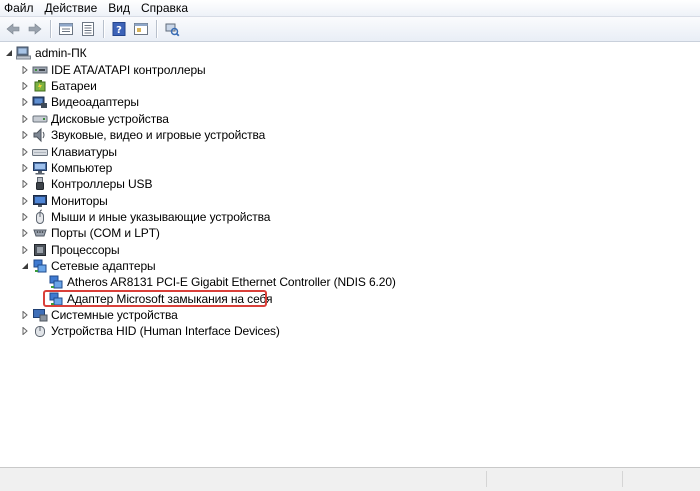 The height and width of the screenshot is (491, 700). I want to click on monitor-icon, so click(40, 201).